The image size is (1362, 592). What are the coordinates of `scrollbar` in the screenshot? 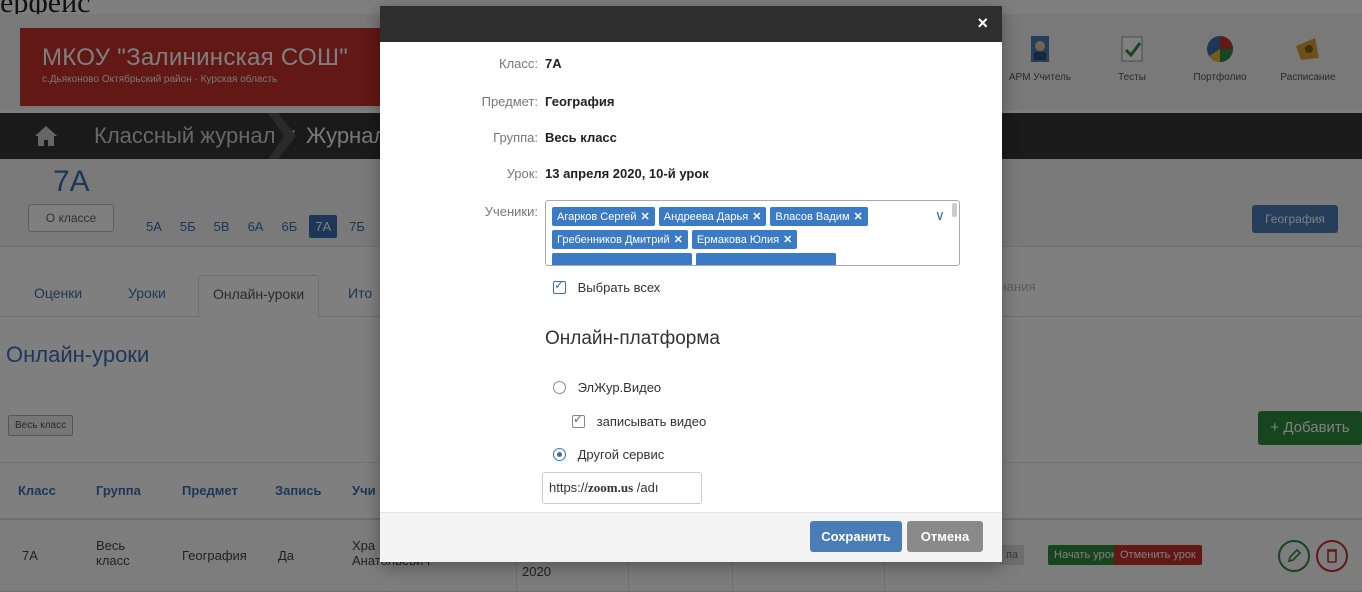 It's located at (954, 210).